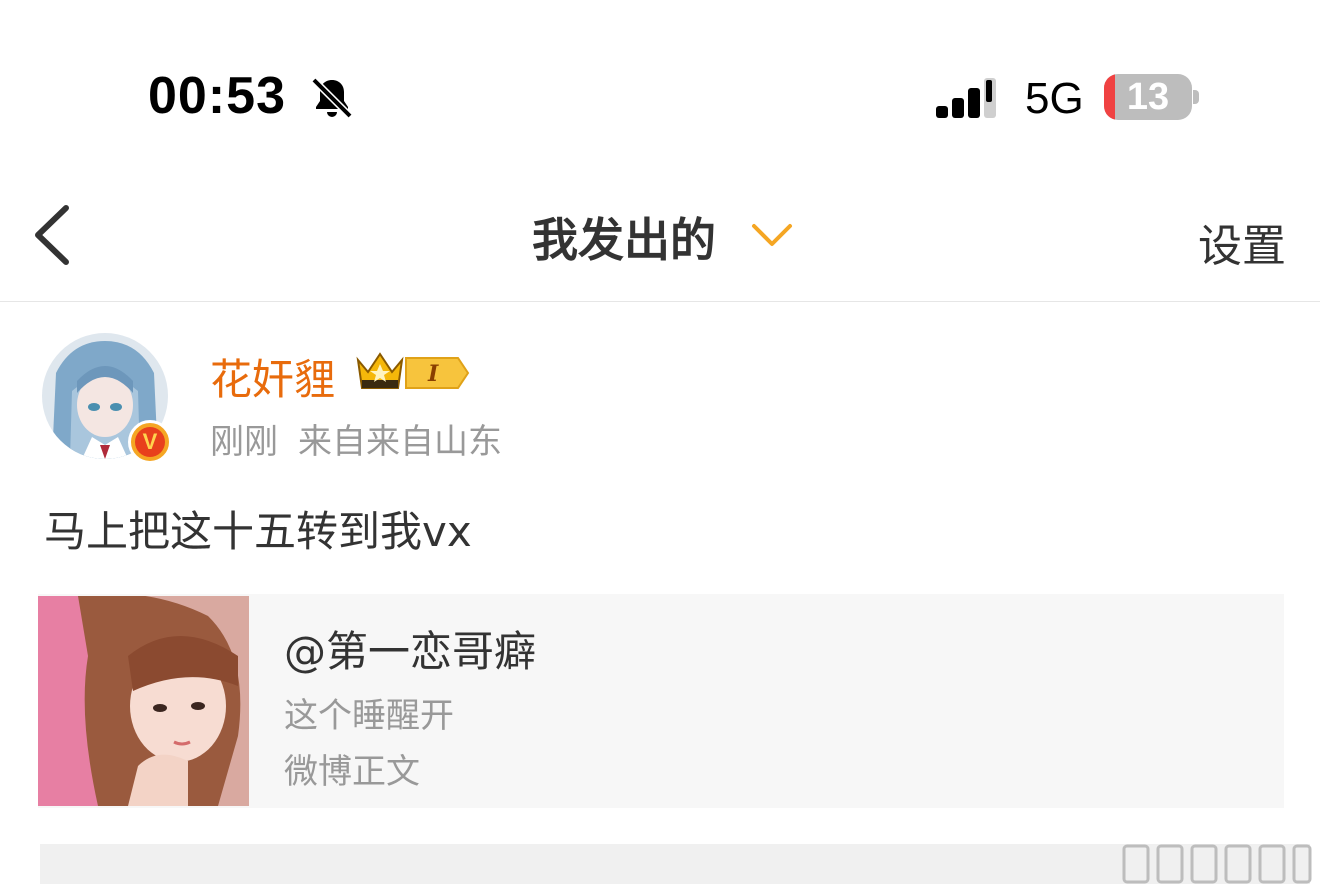 Image resolution: width=1320 pixels, height=896 pixels. I want to click on repost-thumbnail, so click(143, 701).